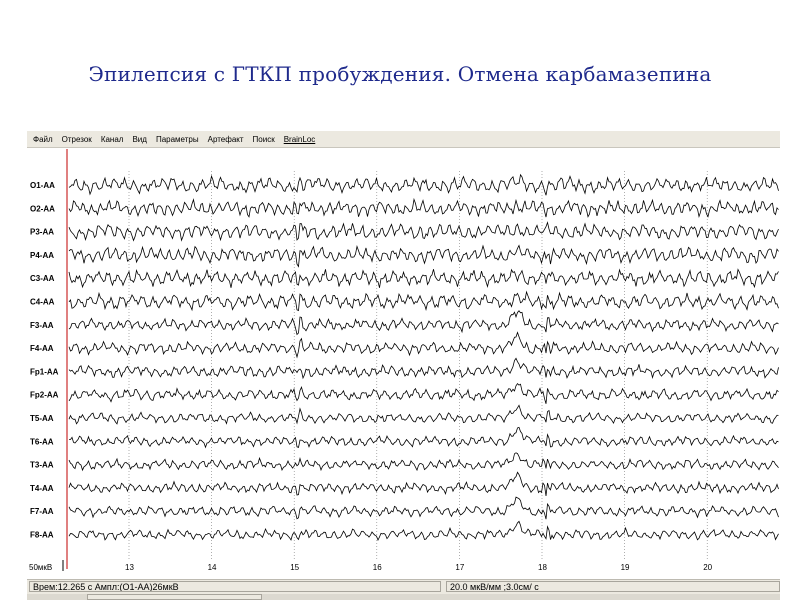 The height and width of the screenshot is (600, 800). I want to click on menu-file: Файл, so click(43, 139).